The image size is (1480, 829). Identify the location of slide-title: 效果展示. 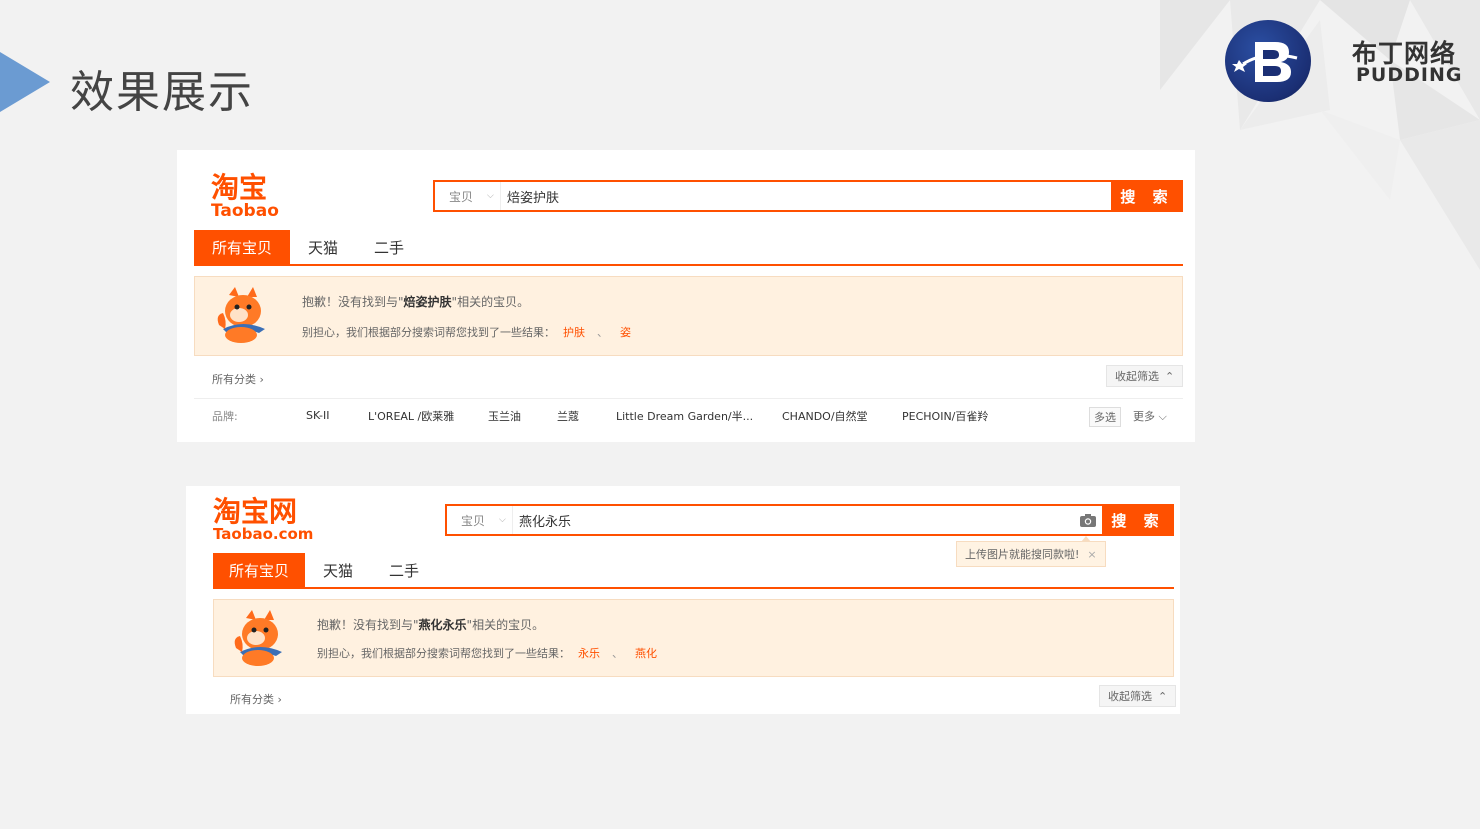
(162, 92).